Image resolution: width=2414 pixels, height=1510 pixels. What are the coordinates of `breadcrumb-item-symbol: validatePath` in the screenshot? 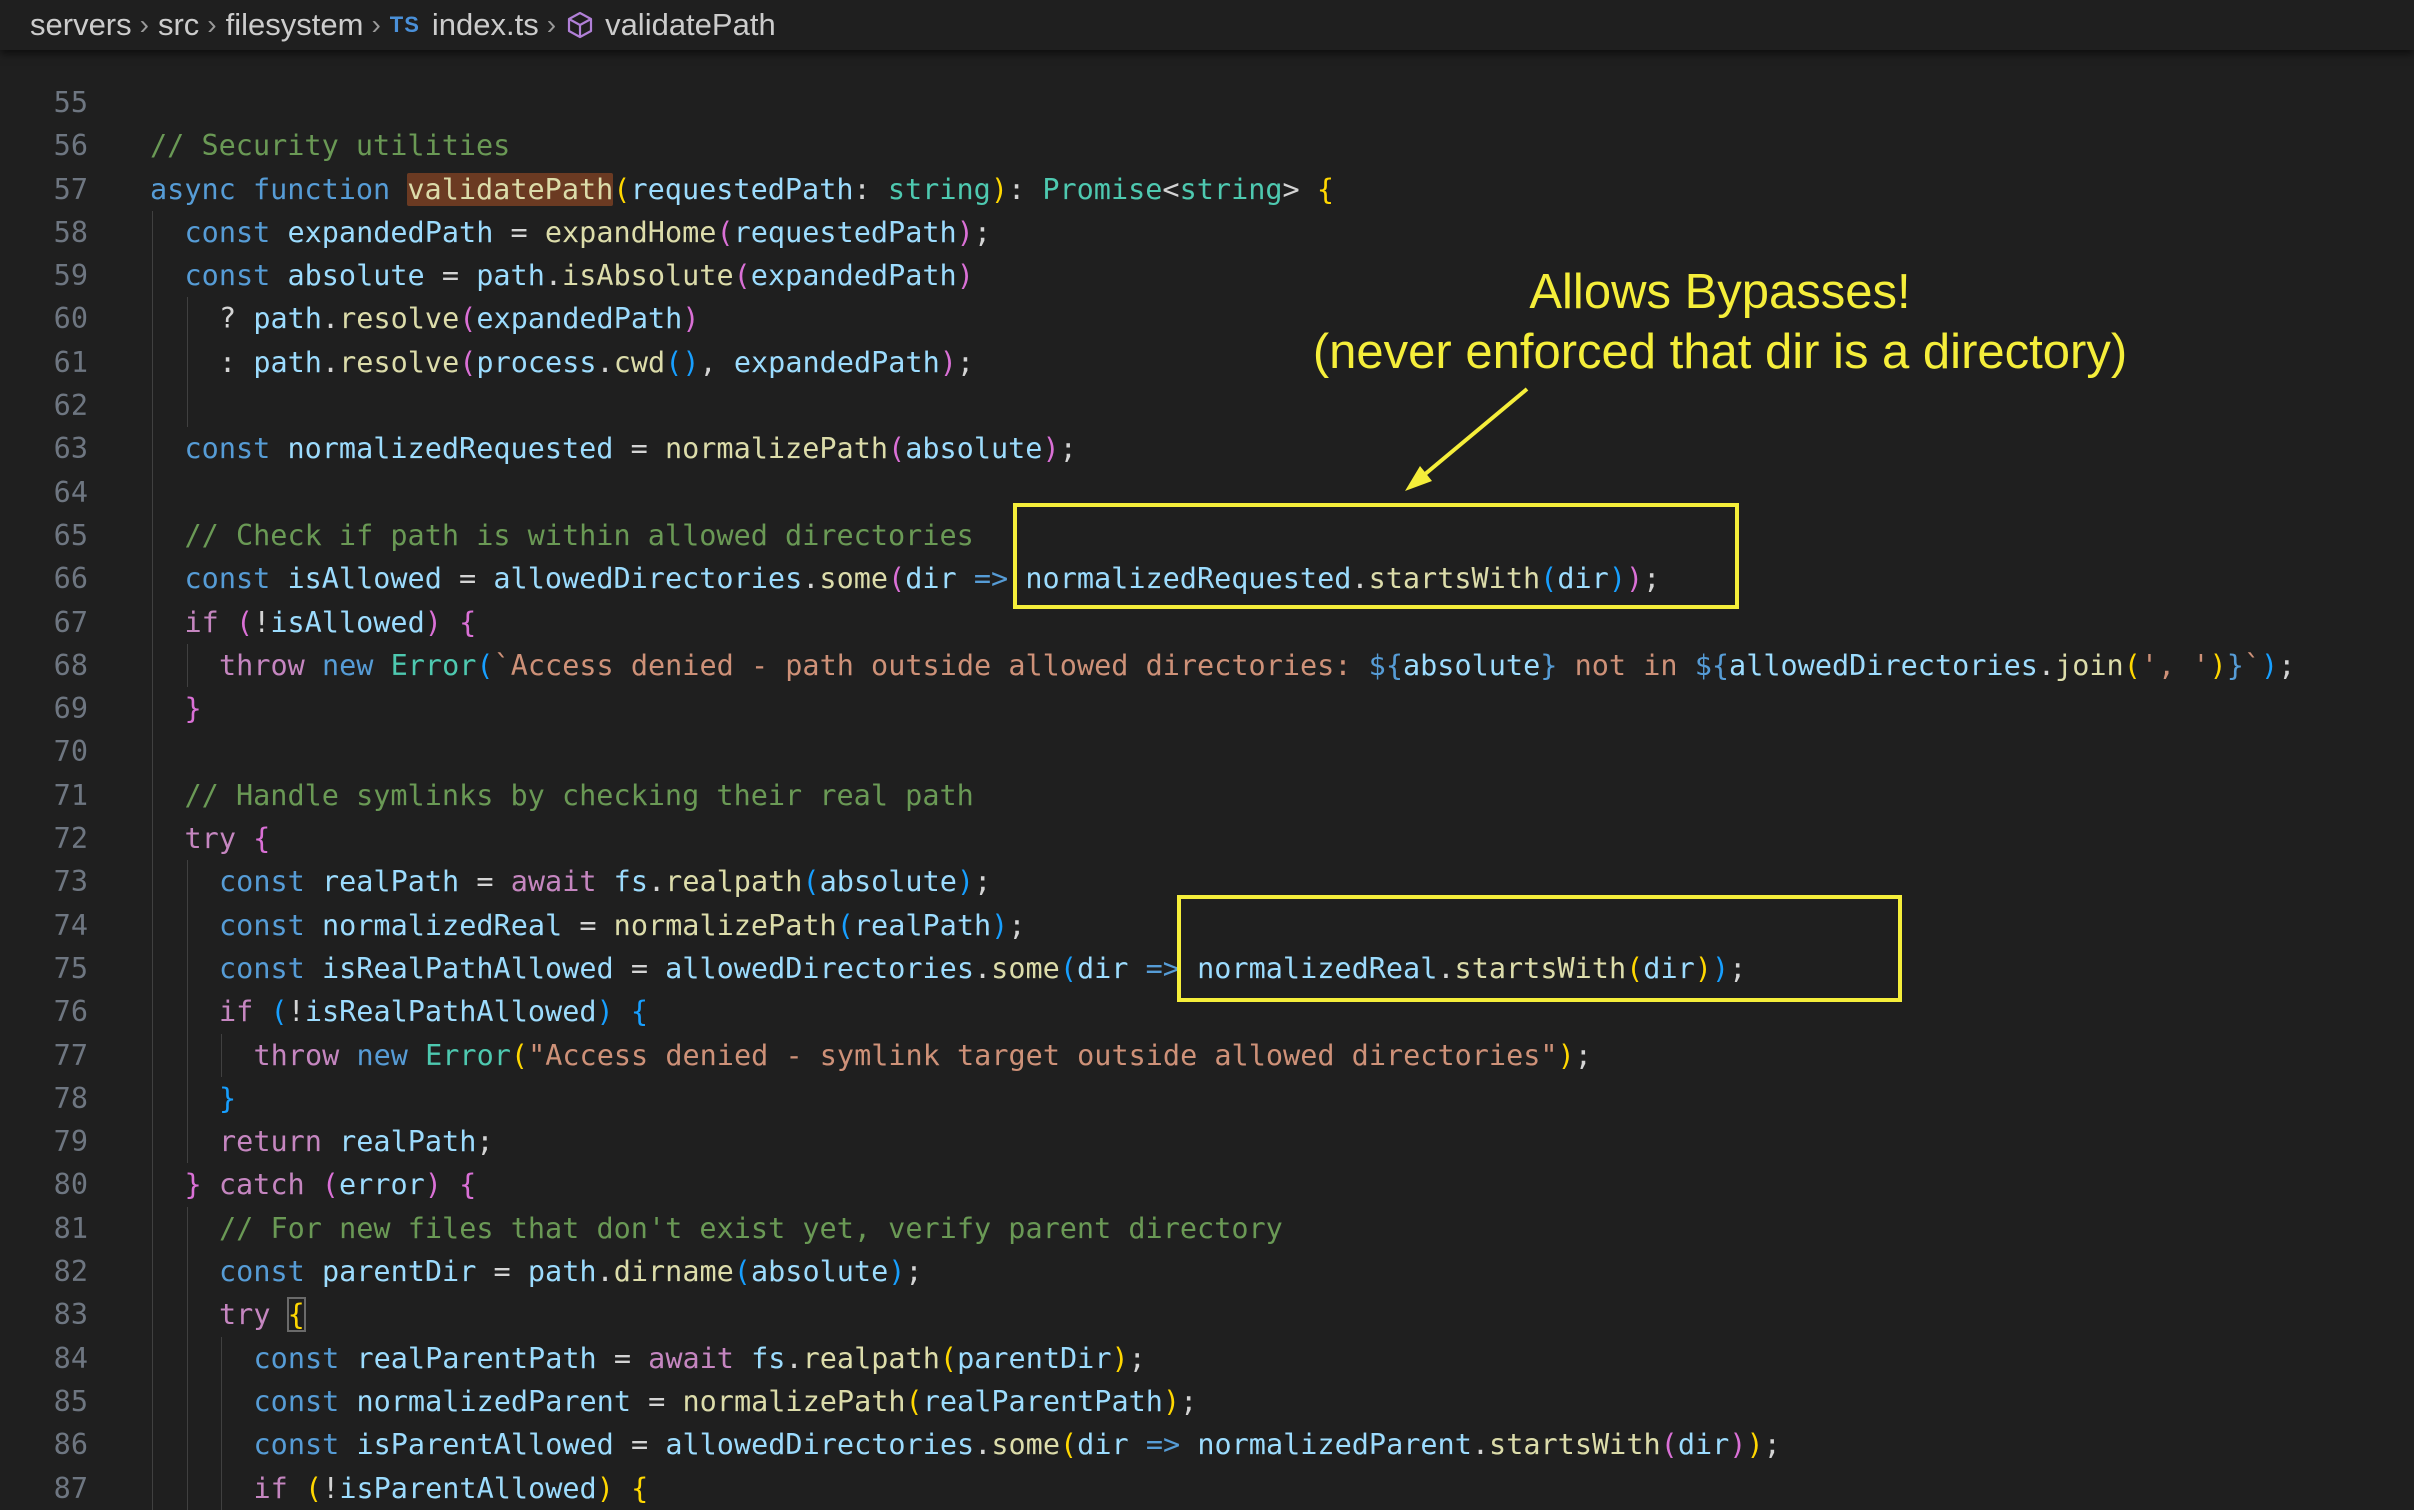 It's located at (690, 25).